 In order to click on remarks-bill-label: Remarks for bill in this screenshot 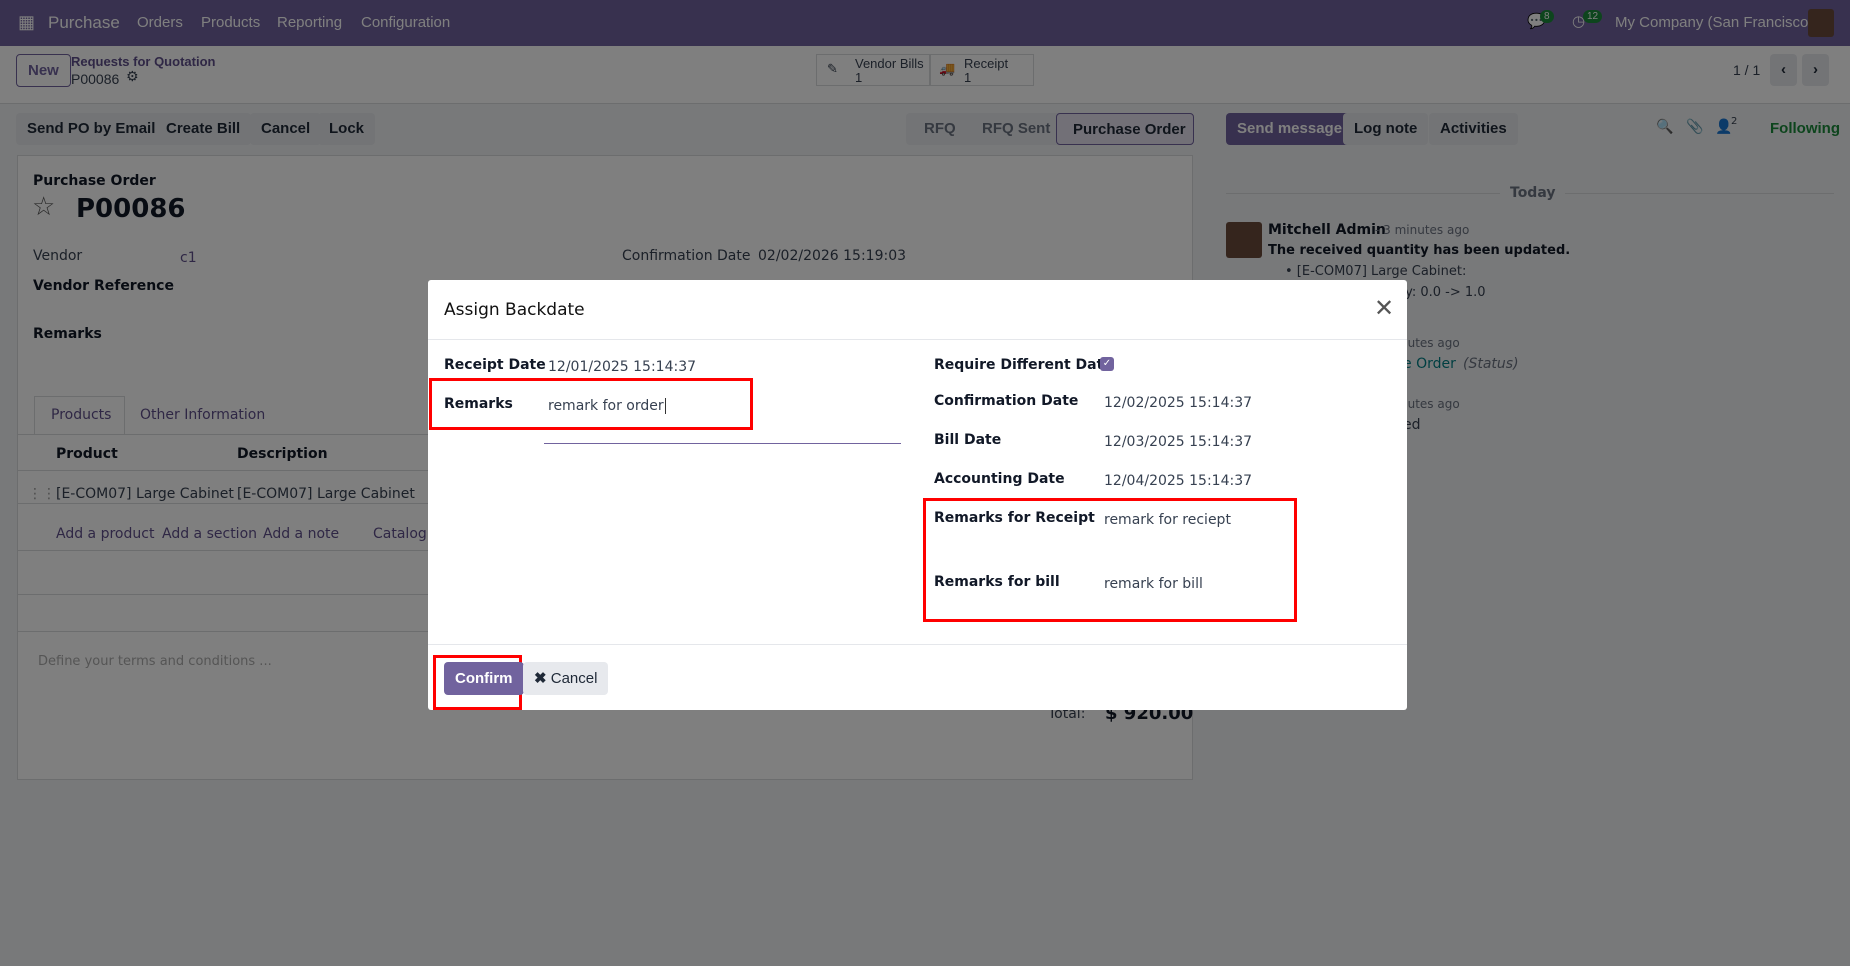, I will do `click(997, 582)`.